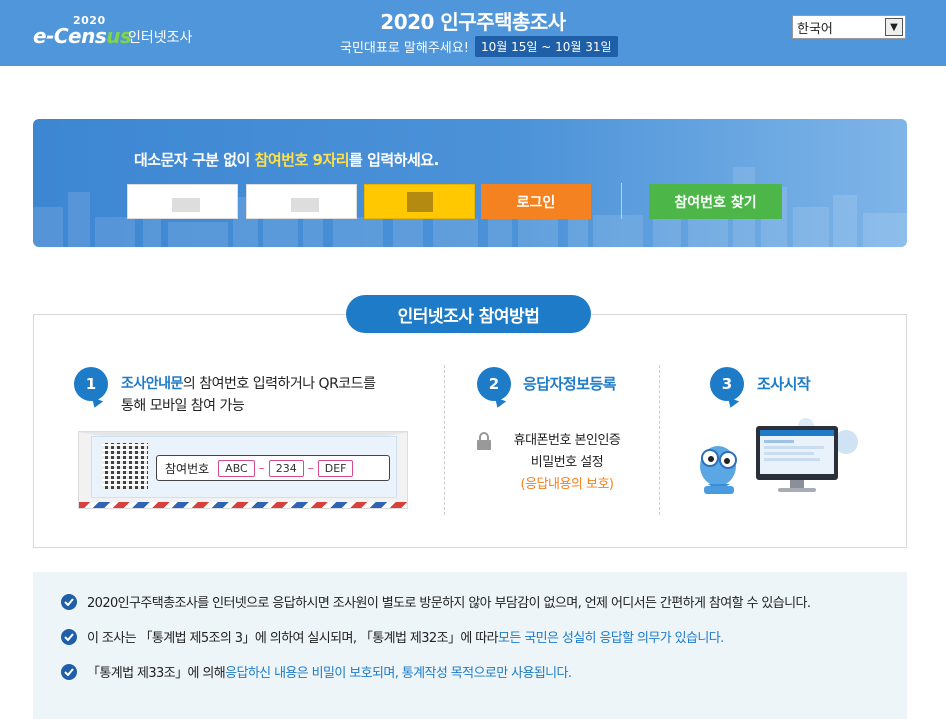 This screenshot has width=946, height=719. Describe the element at coordinates (468, 314) in the screenshot. I see `method-title: 인터넷조사 참여방법` at that location.